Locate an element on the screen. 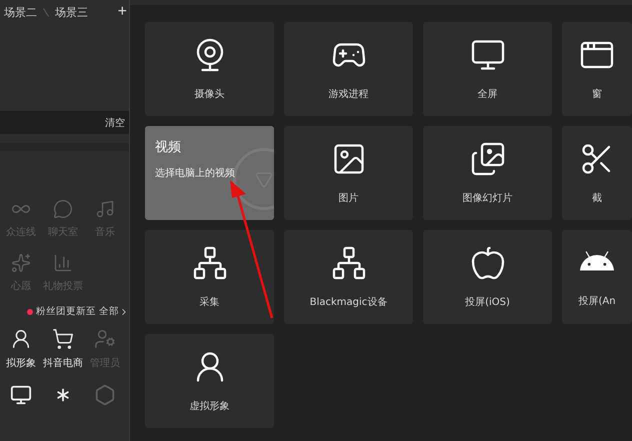 This screenshot has height=441, width=632. apple-icon is located at coordinates (488, 263).